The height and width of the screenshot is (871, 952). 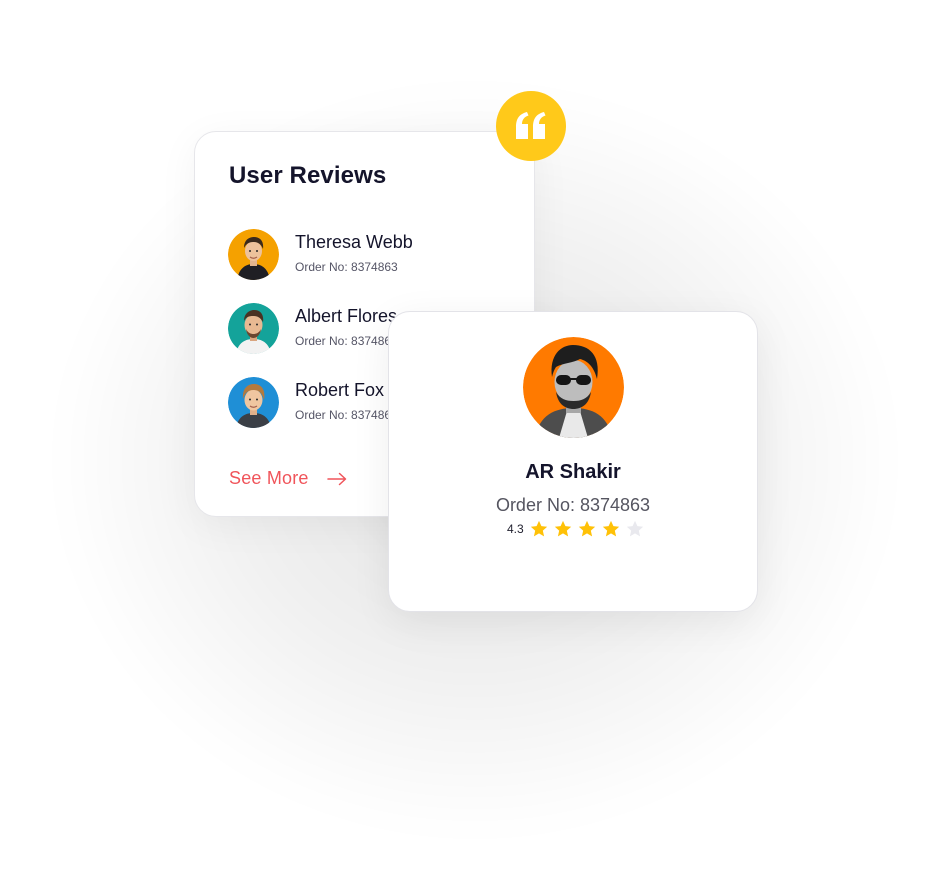 I want to click on quote-icon, so click(x=531, y=125).